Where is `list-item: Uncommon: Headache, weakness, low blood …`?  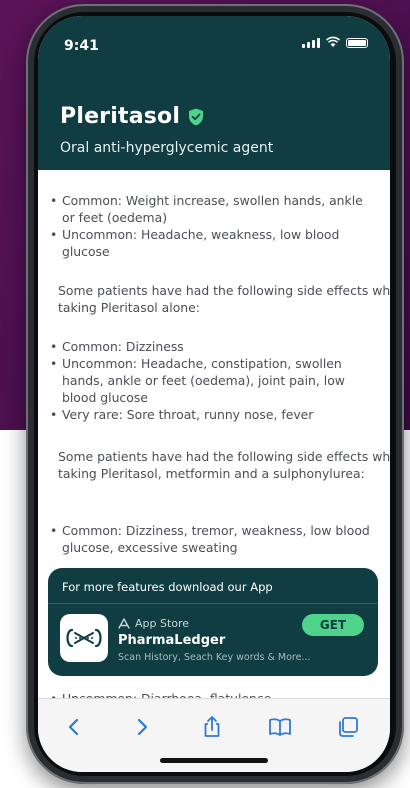 list-item: Uncommon: Headache, weakness, low blood … is located at coordinates (214, 243).